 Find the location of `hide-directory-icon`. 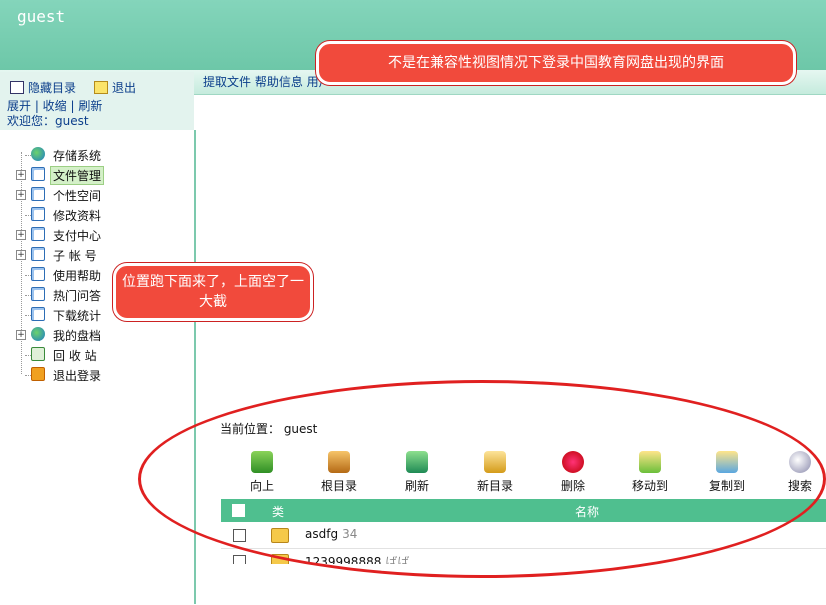

hide-directory-icon is located at coordinates (17, 87).